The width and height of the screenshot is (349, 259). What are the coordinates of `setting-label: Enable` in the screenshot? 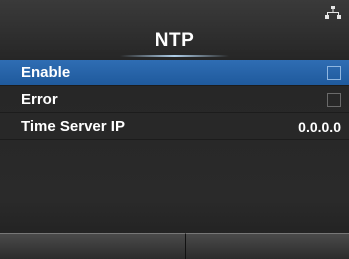 It's located at (46, 72).